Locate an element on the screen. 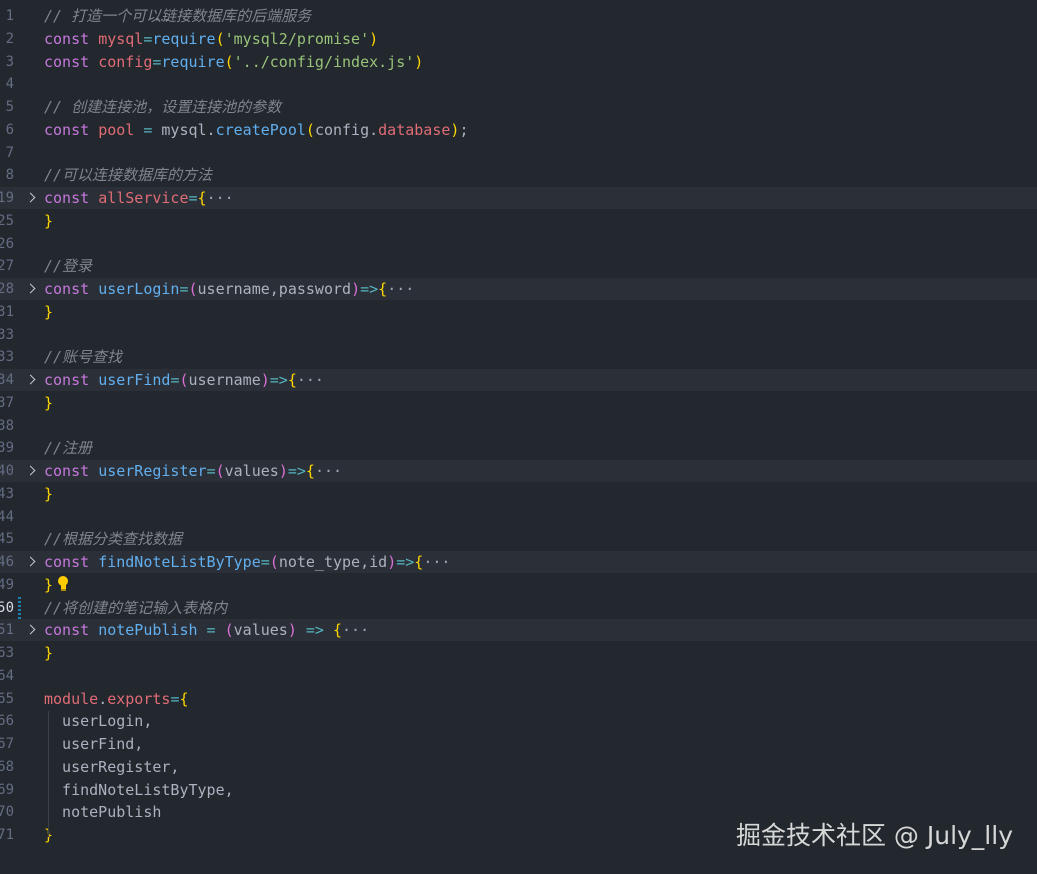 Image resolution: width=1037 pixels, height=874 pixels. code-text: notePublish is located at coordinates (102, 812).